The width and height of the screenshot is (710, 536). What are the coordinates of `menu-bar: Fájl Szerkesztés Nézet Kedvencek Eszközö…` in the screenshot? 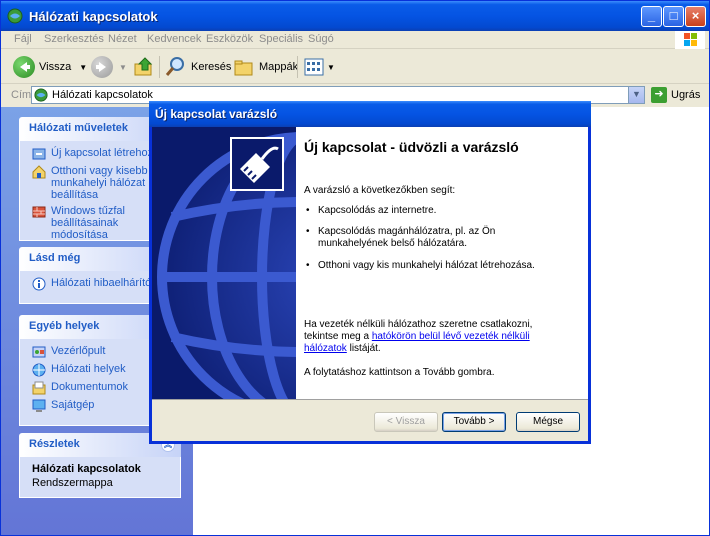 It's located at (355, 40).